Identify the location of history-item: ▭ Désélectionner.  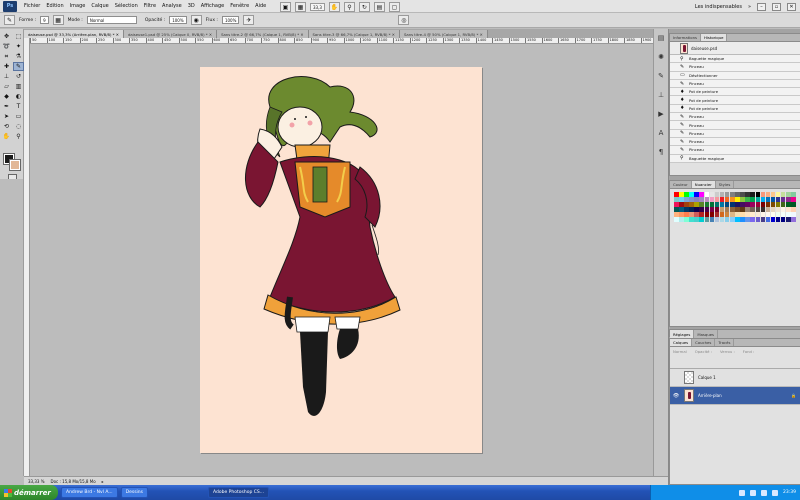
(735, 75).